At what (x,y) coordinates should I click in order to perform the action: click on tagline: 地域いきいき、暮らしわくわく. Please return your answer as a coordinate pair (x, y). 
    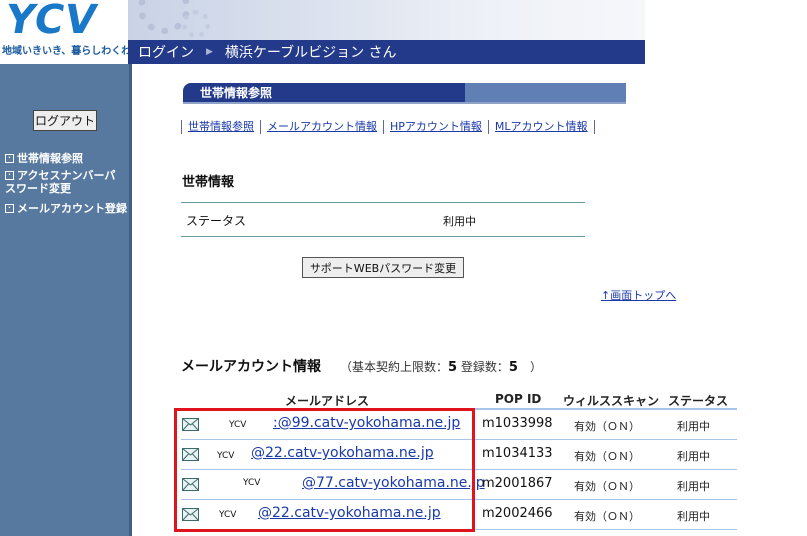
    Looking at the image, I should click on (72, 51).